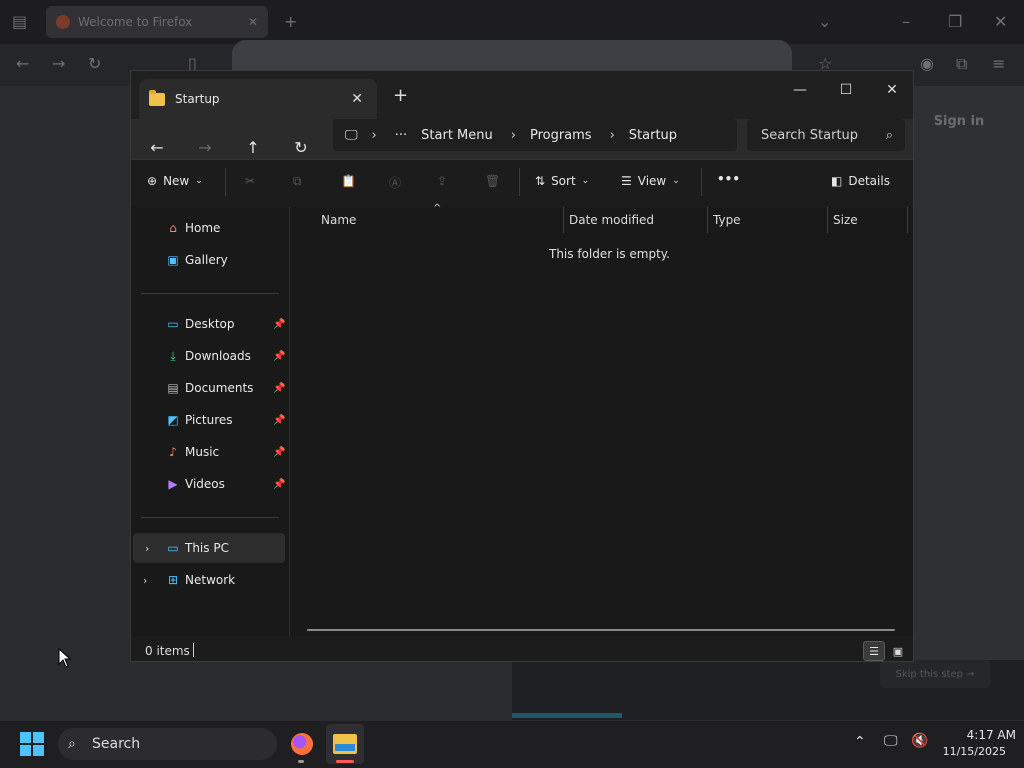 This screenshot has height=768, width=1024. Describe the element at coordinates (345, 744) in the screenshot. I see `taskbar-file-explorer` at that location.